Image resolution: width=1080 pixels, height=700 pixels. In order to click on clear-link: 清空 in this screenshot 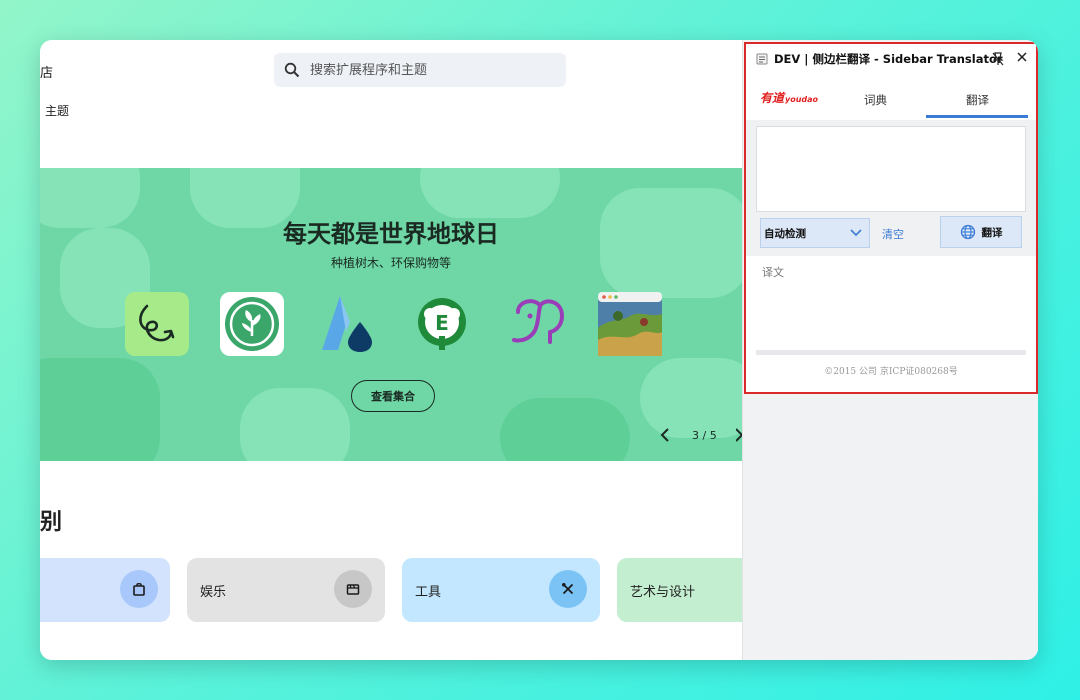, I will do `click(893, 234)`.